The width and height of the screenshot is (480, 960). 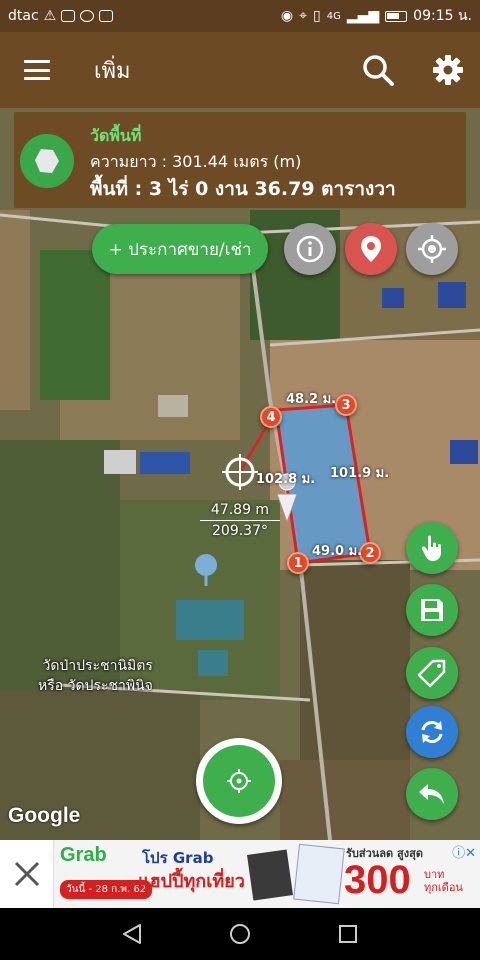 I want to click on app-bar: เพิ่ม, so click(x=240, y=70).